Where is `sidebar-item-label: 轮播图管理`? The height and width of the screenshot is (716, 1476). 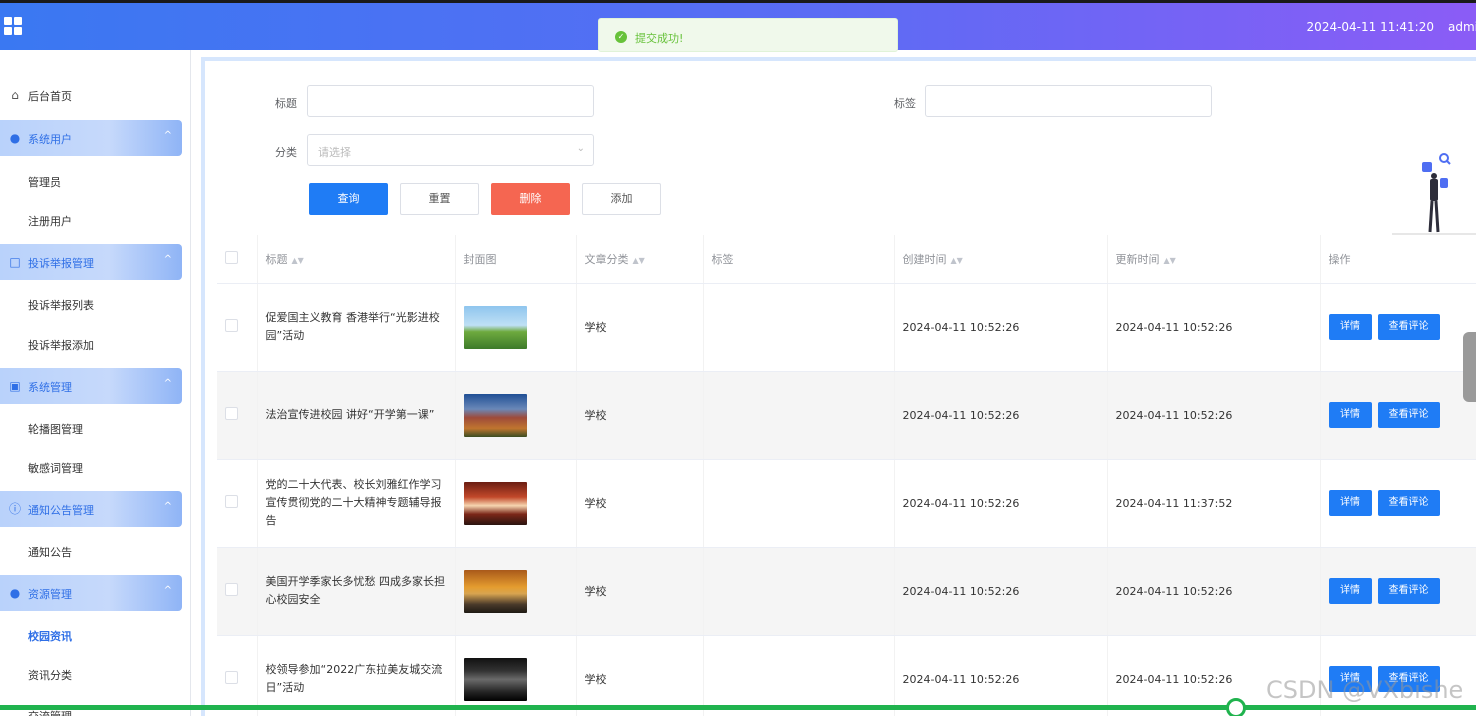 sidebar-item-label: 轮播图管理 is located at coordinates (55, 429).